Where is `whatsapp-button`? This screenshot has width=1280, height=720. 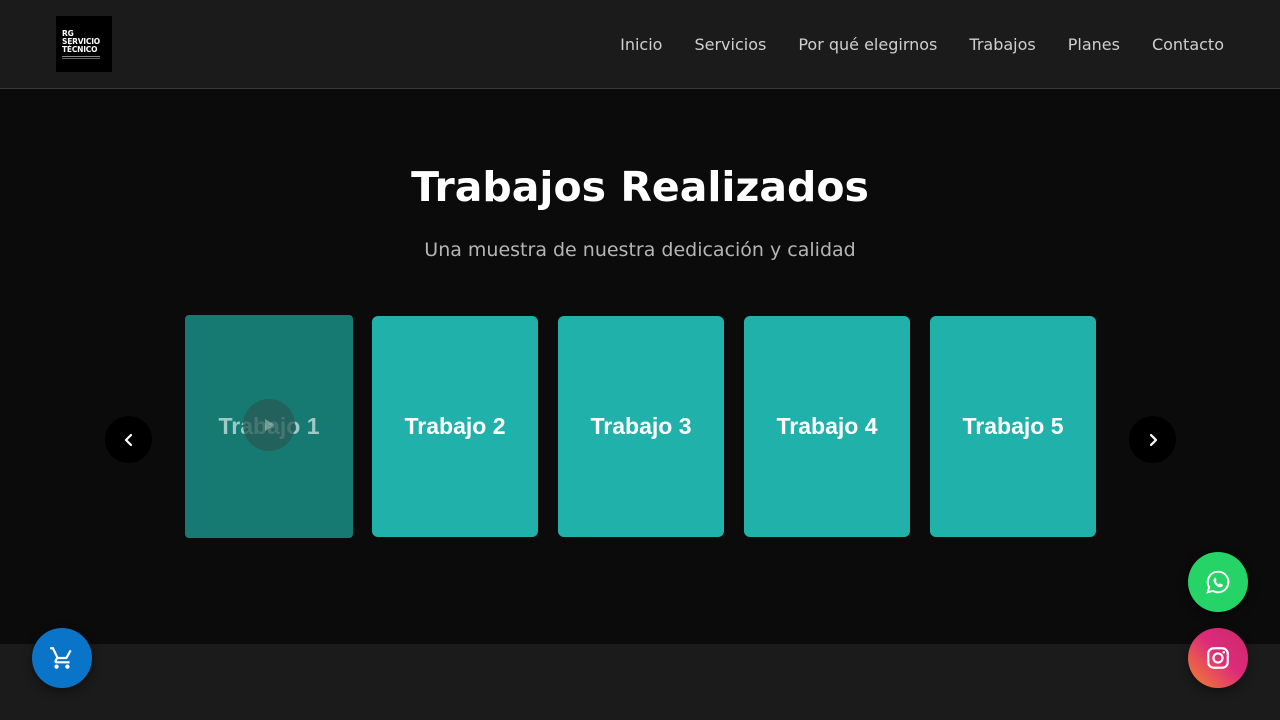
whatsapp-button is located at coordinates (1218, 582).